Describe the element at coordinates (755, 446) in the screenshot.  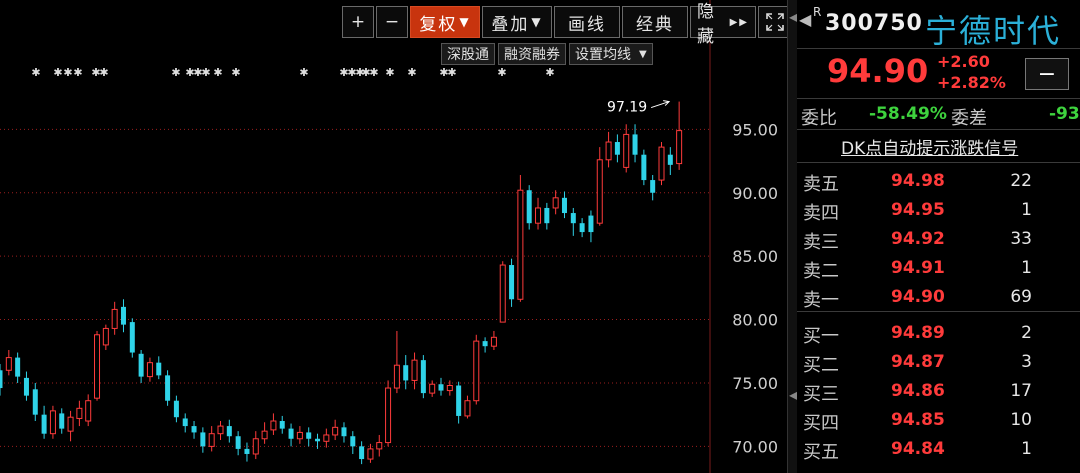
I see `price-tick-label: 70.00` at that location.